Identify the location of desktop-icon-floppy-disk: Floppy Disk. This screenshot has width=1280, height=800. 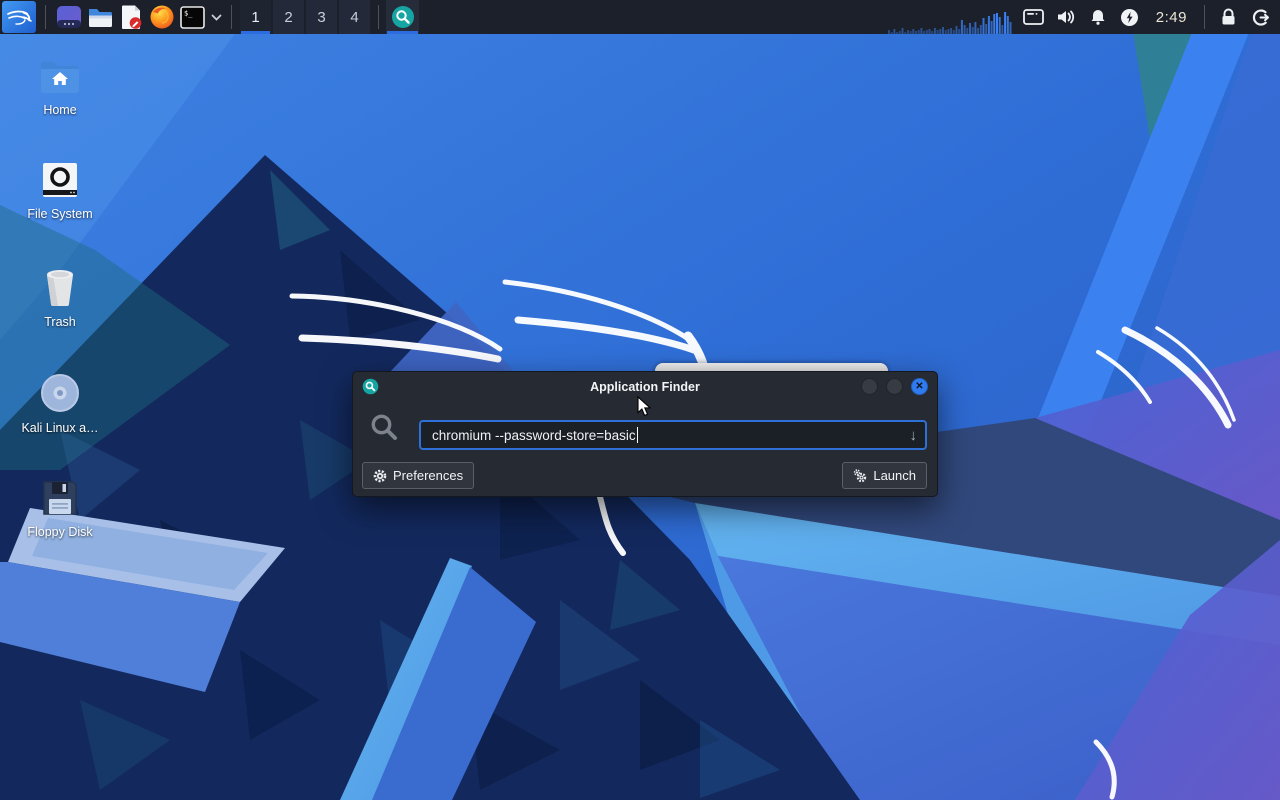
(60, 508).